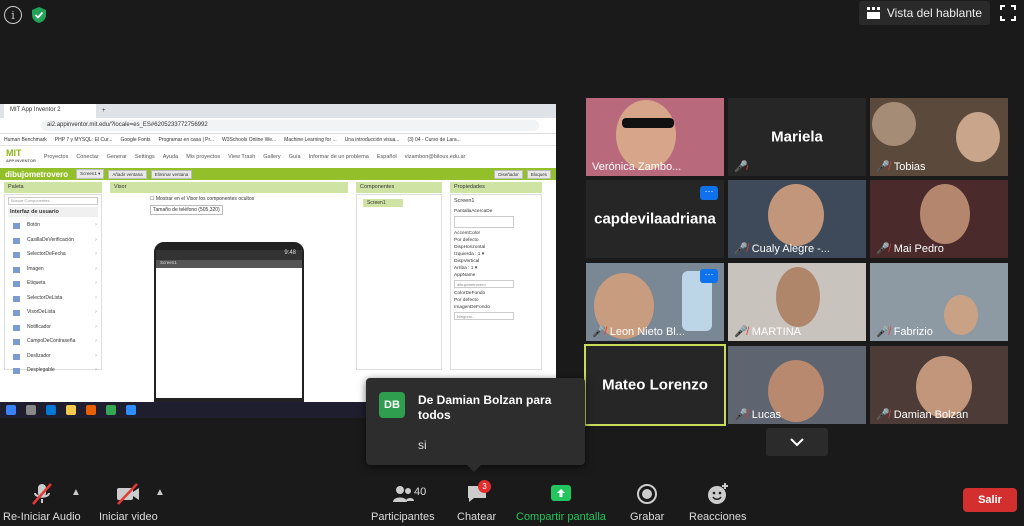 The image size is (1024, 526). What do you see at coordinates (76, 492) in the screenshot?
I see `audio-options-caret: ▲` at bounding box center [76, 492].